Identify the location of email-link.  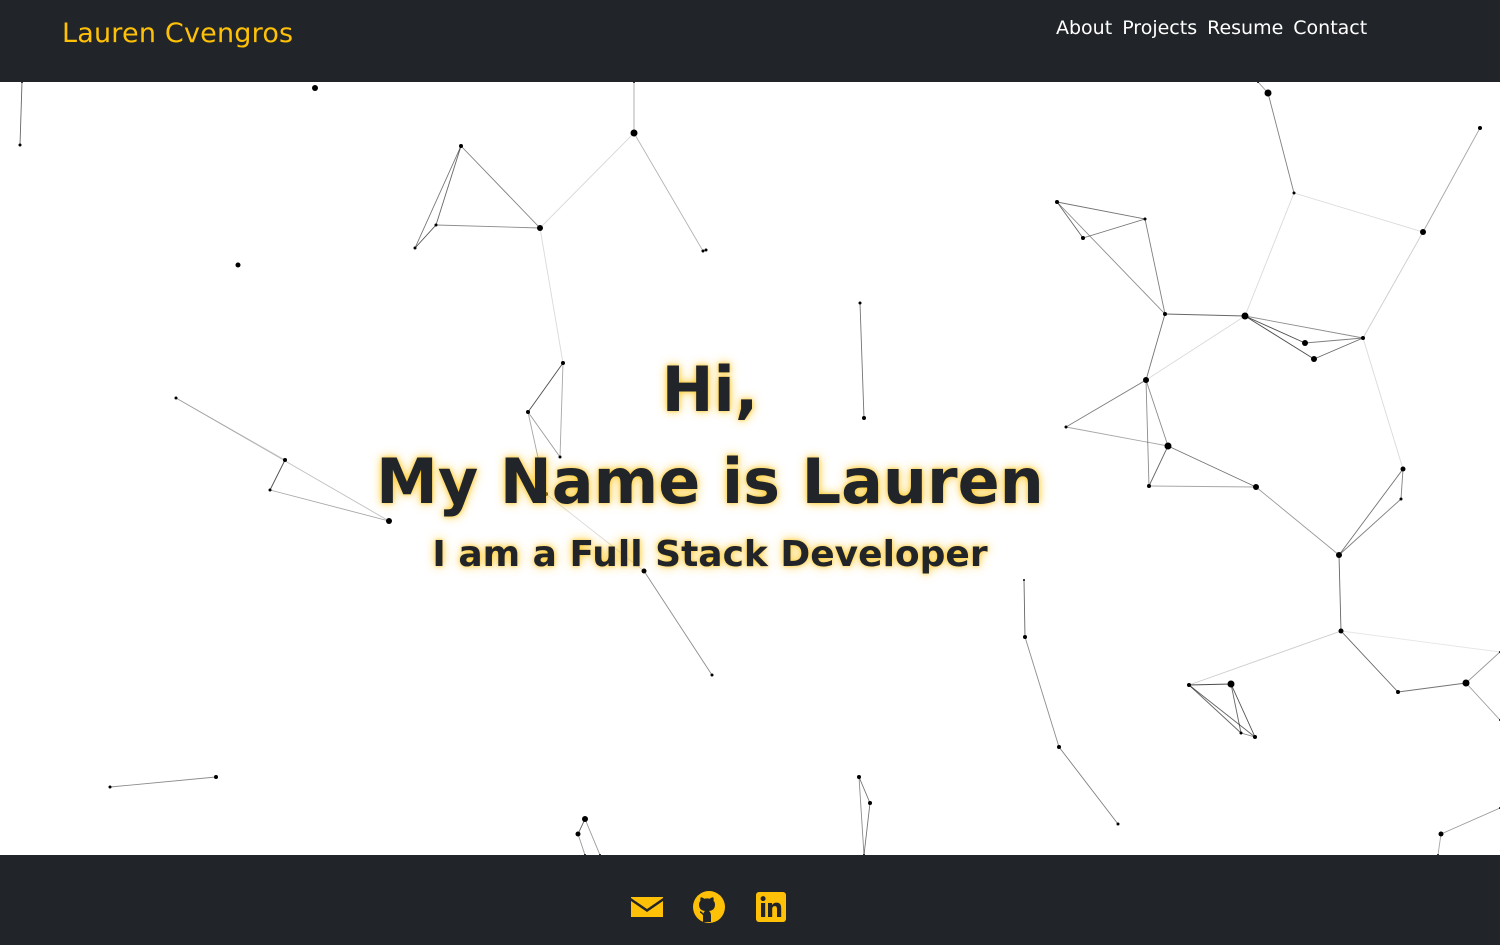
(647, 907).